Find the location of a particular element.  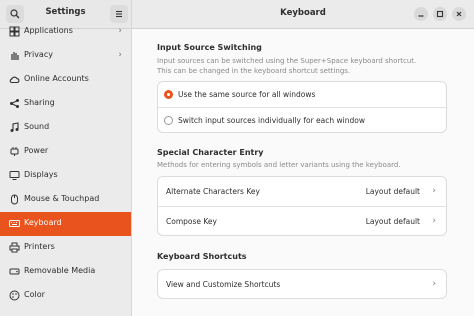

share-icon is located at coordinates (14, 103).